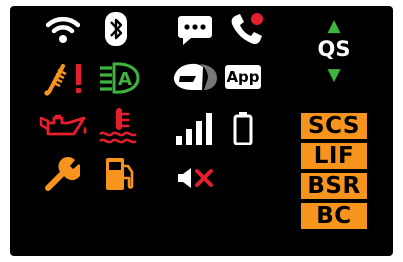 The image size is (403, 262). What do you see at coordinates (243, 77) in the screenshot?
I see `app-icon: App` at bounding box center [243, 77].